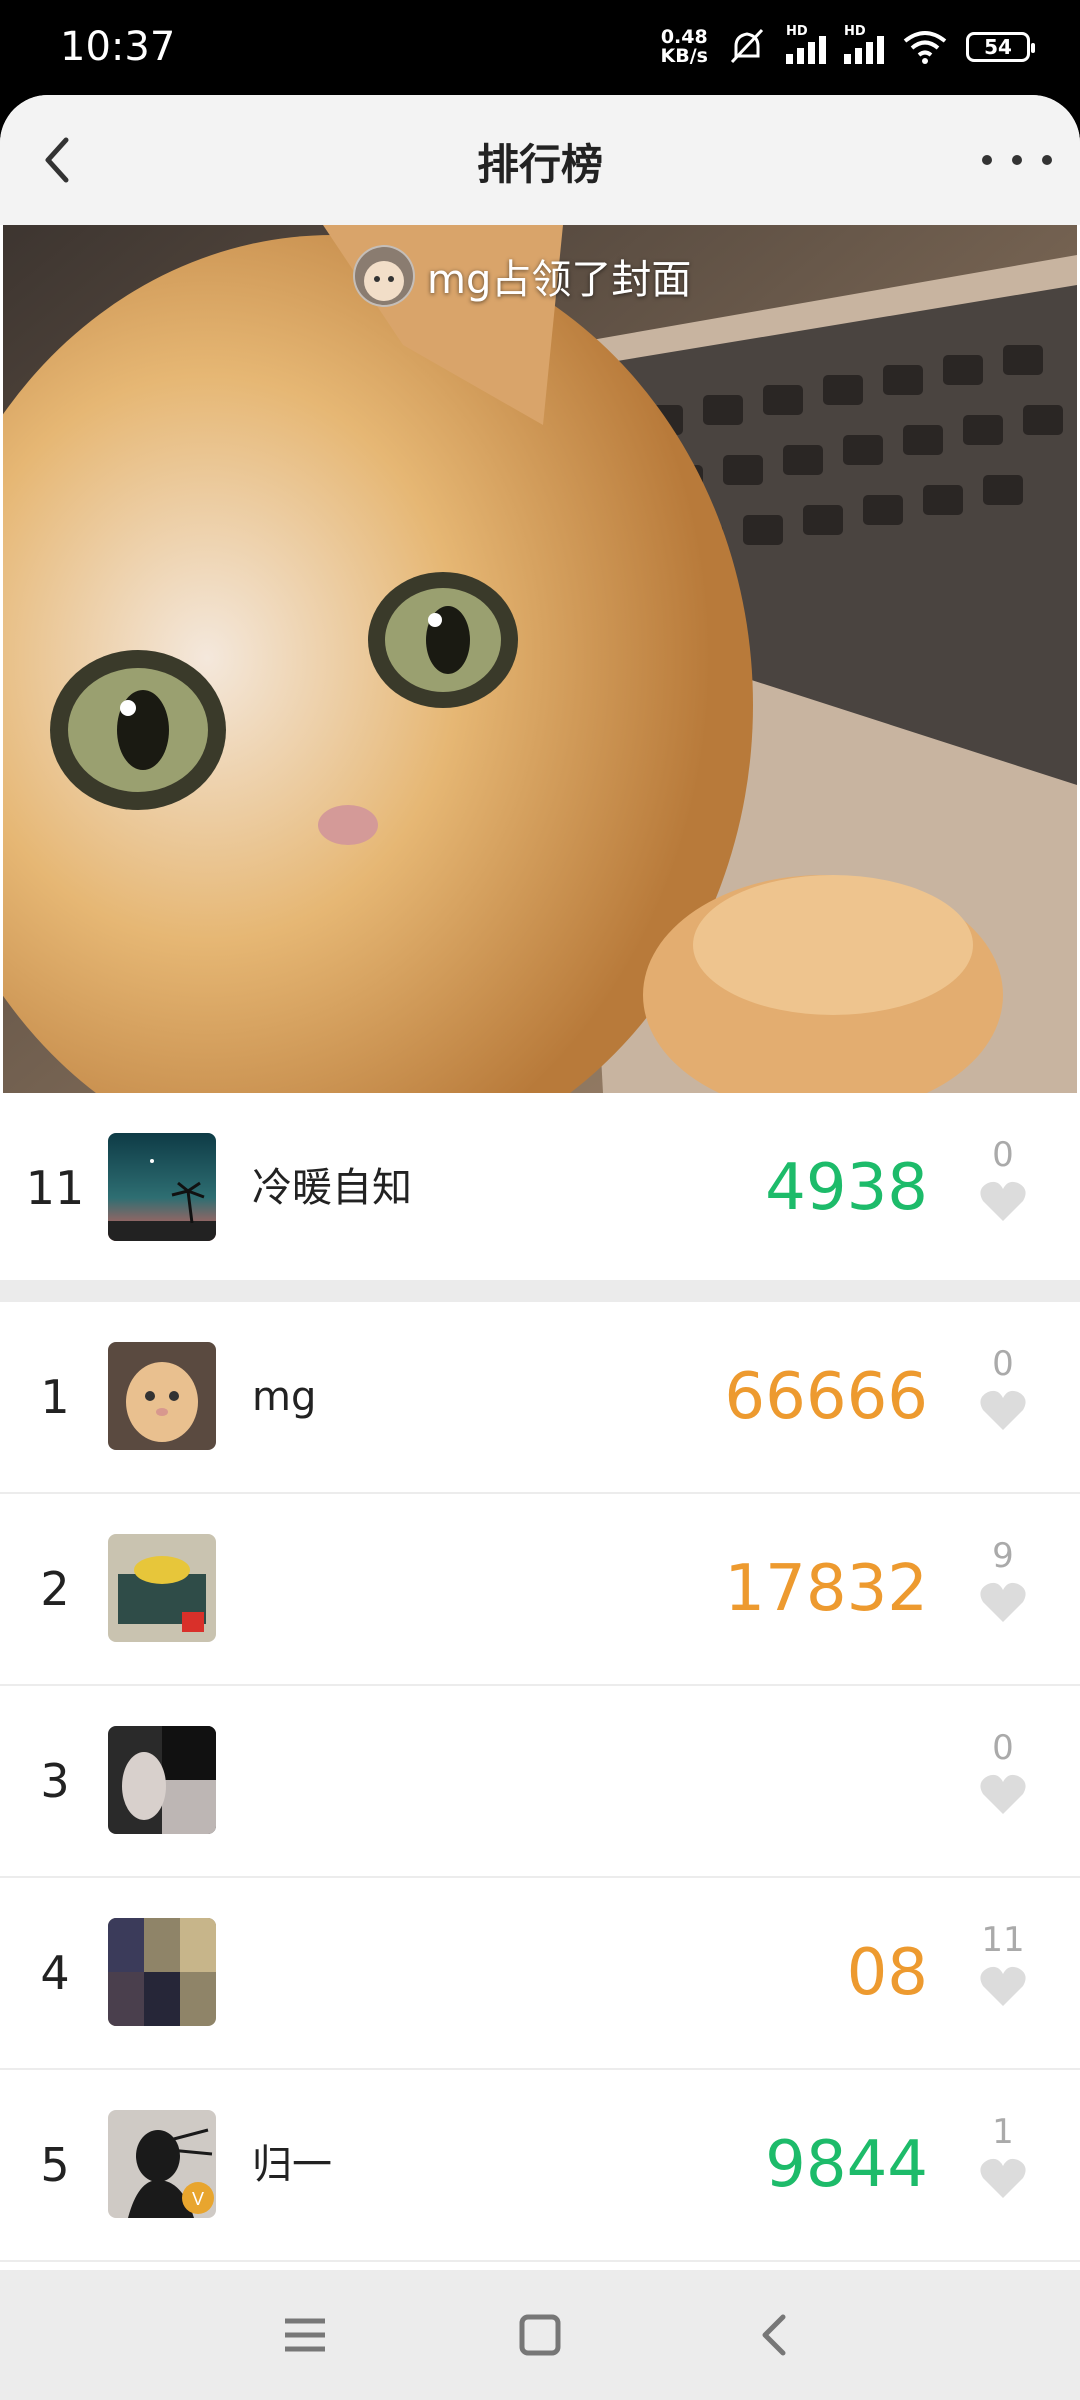 The width and height of the screenshot is (1080, 2400). Describe the element at coordinates (55, 2165) in the screenshot. I see `rank-number: 5` at that location.